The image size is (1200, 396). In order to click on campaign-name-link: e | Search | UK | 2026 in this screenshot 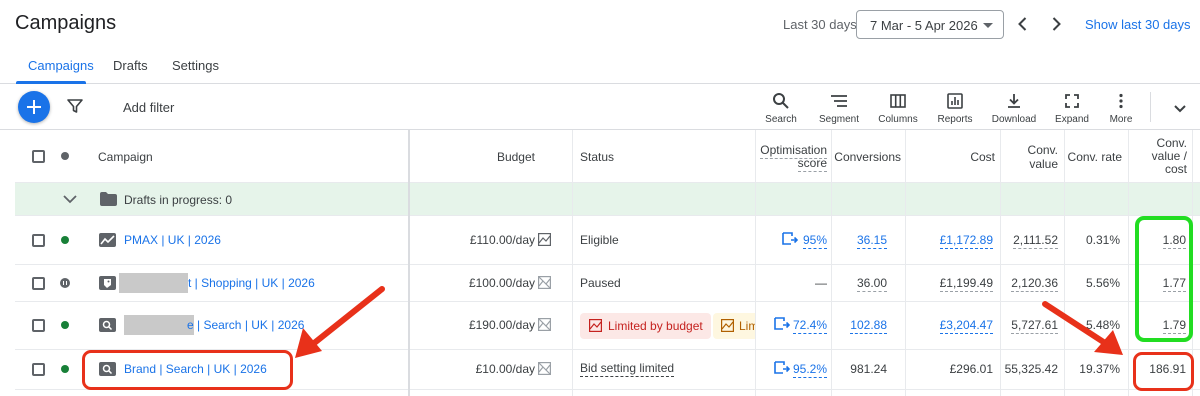, I will do `click(245, 325)`.